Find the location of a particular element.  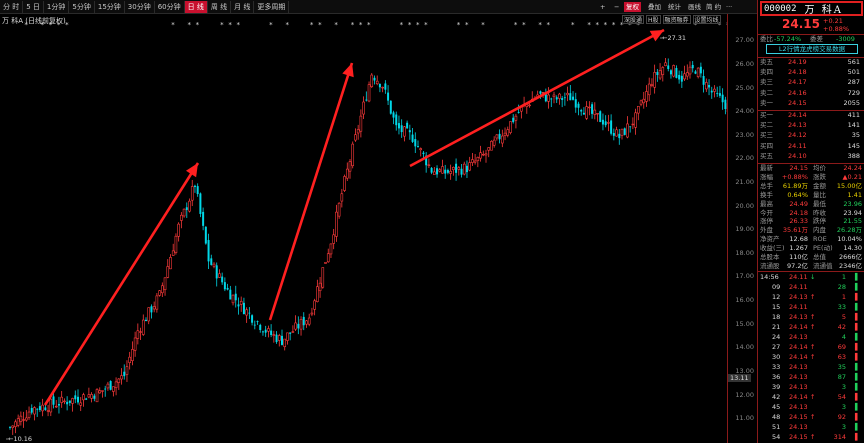

toolbar-button: + is located at coordinates (602, 7).